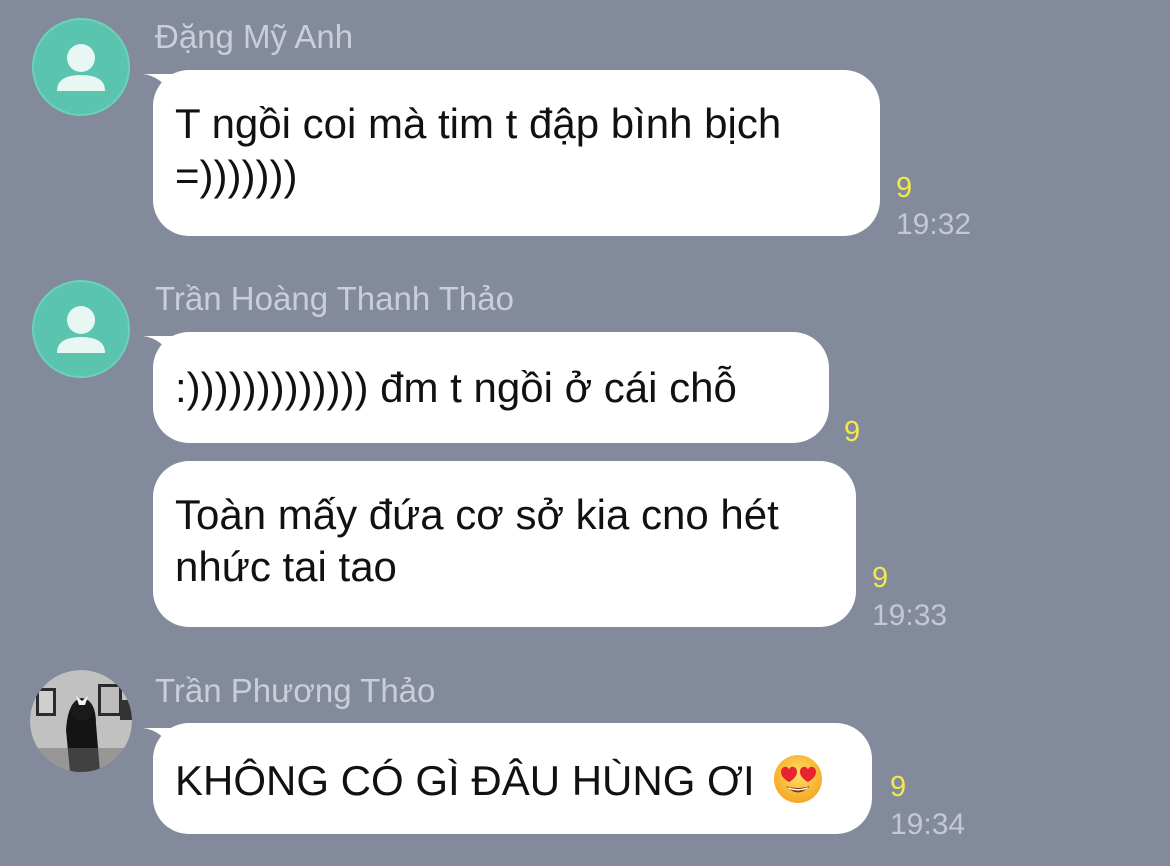 The height and width of the screenshot is (866, 1170). Describe the element at coordinates (798, 779) in the screenshot. I see `heart-eyes-emoji` at that location.